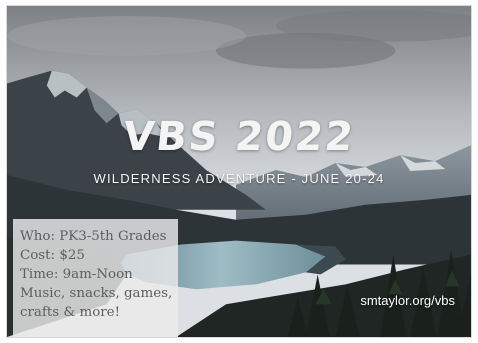  Describe the element at coordinates (239, 137) in the screenshot. I see `event-title: VBS 2022` at that location.